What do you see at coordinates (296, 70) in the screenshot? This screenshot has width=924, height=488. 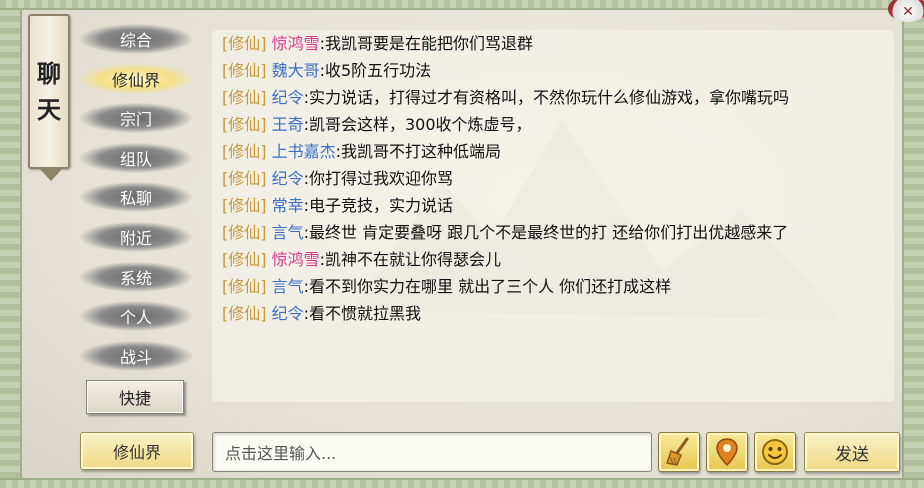 I see `sender-name: 魏大哥` at bounding box center [296, 70].